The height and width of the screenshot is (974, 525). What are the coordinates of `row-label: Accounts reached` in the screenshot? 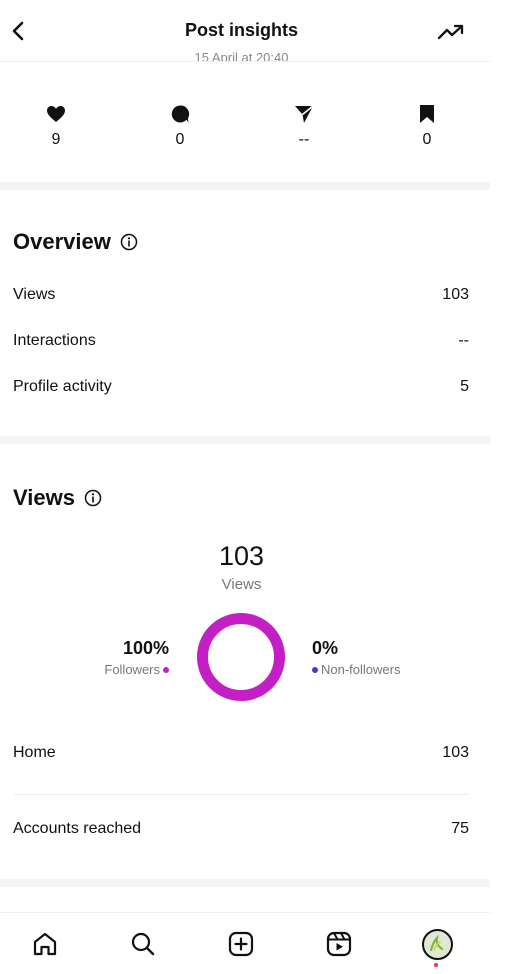 It's located at (77, 828).